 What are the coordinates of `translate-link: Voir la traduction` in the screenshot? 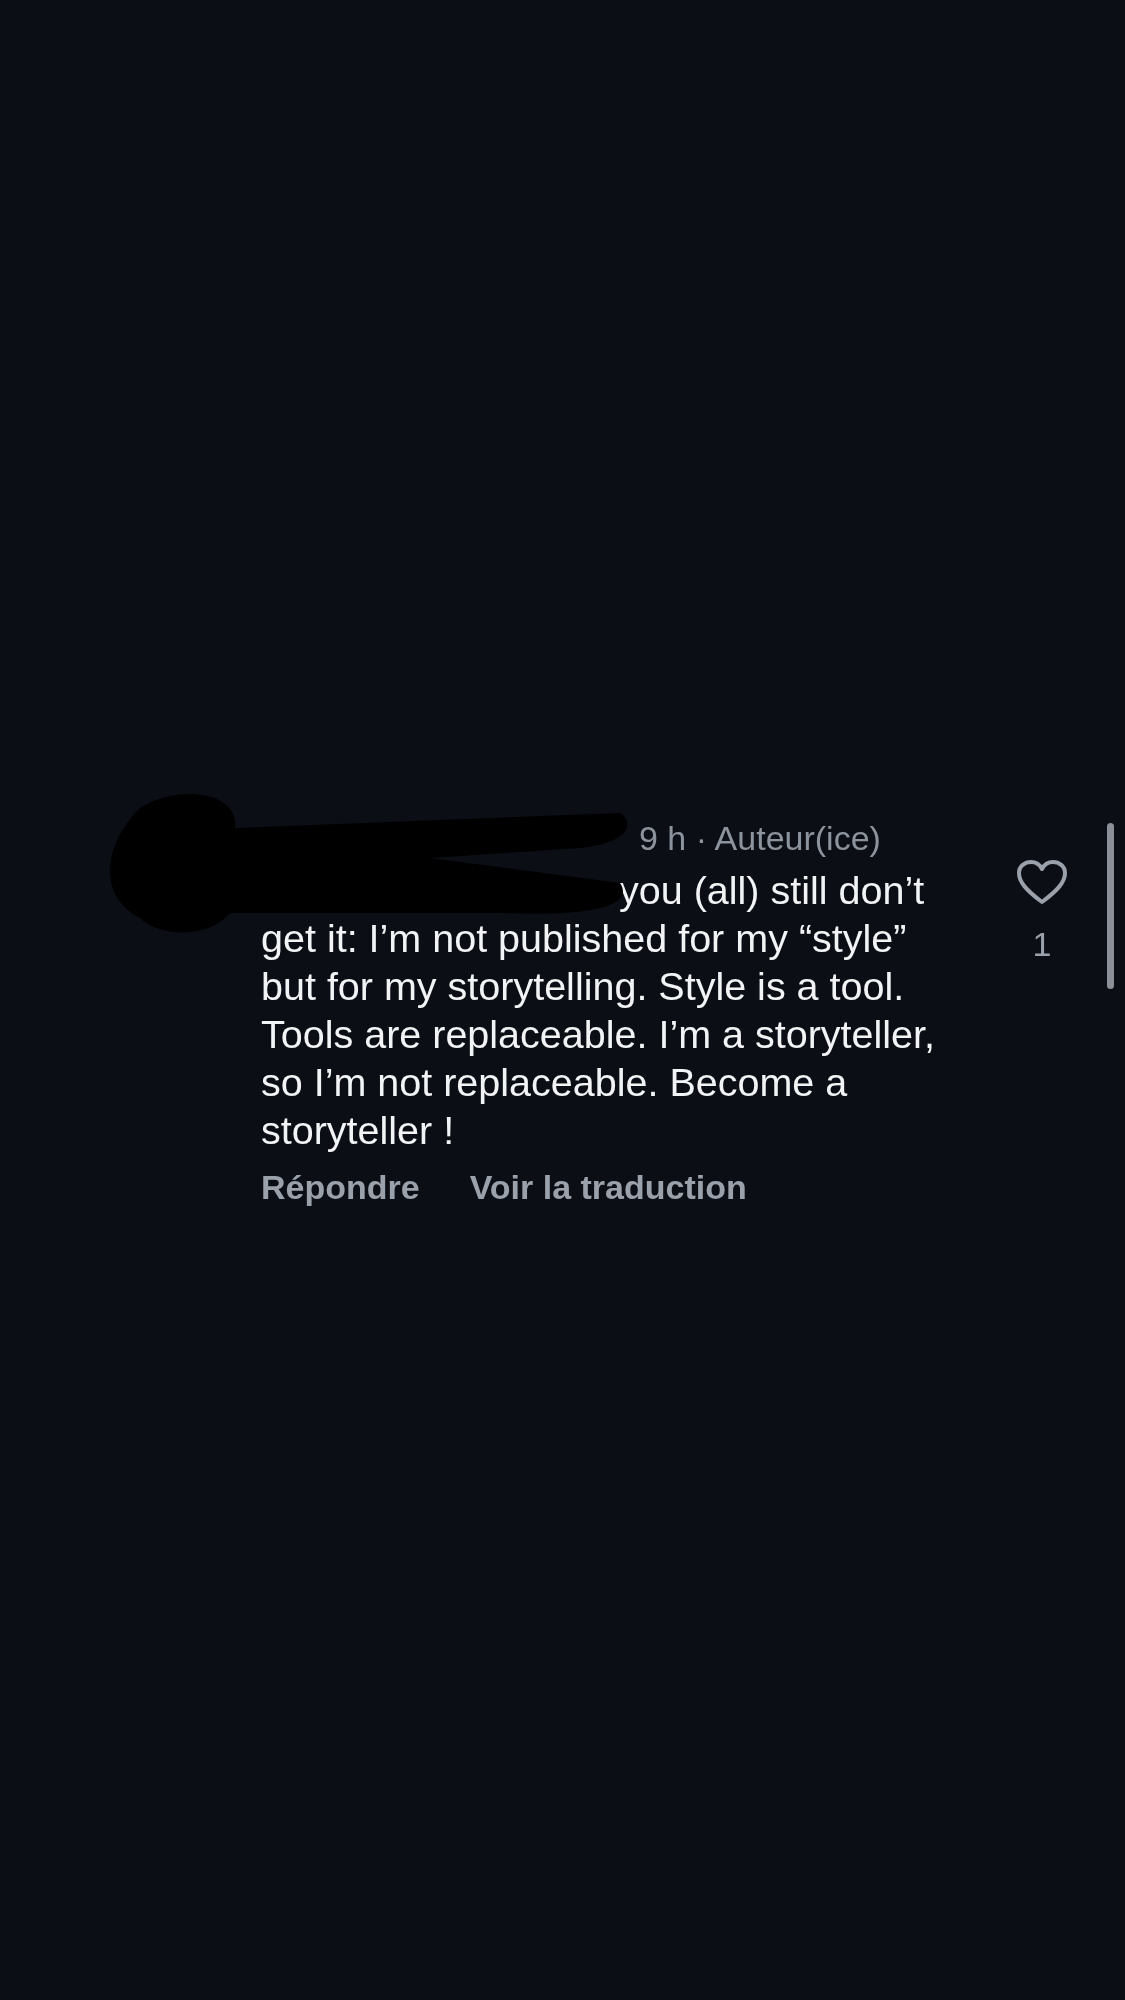 It's located at (608, 1187).